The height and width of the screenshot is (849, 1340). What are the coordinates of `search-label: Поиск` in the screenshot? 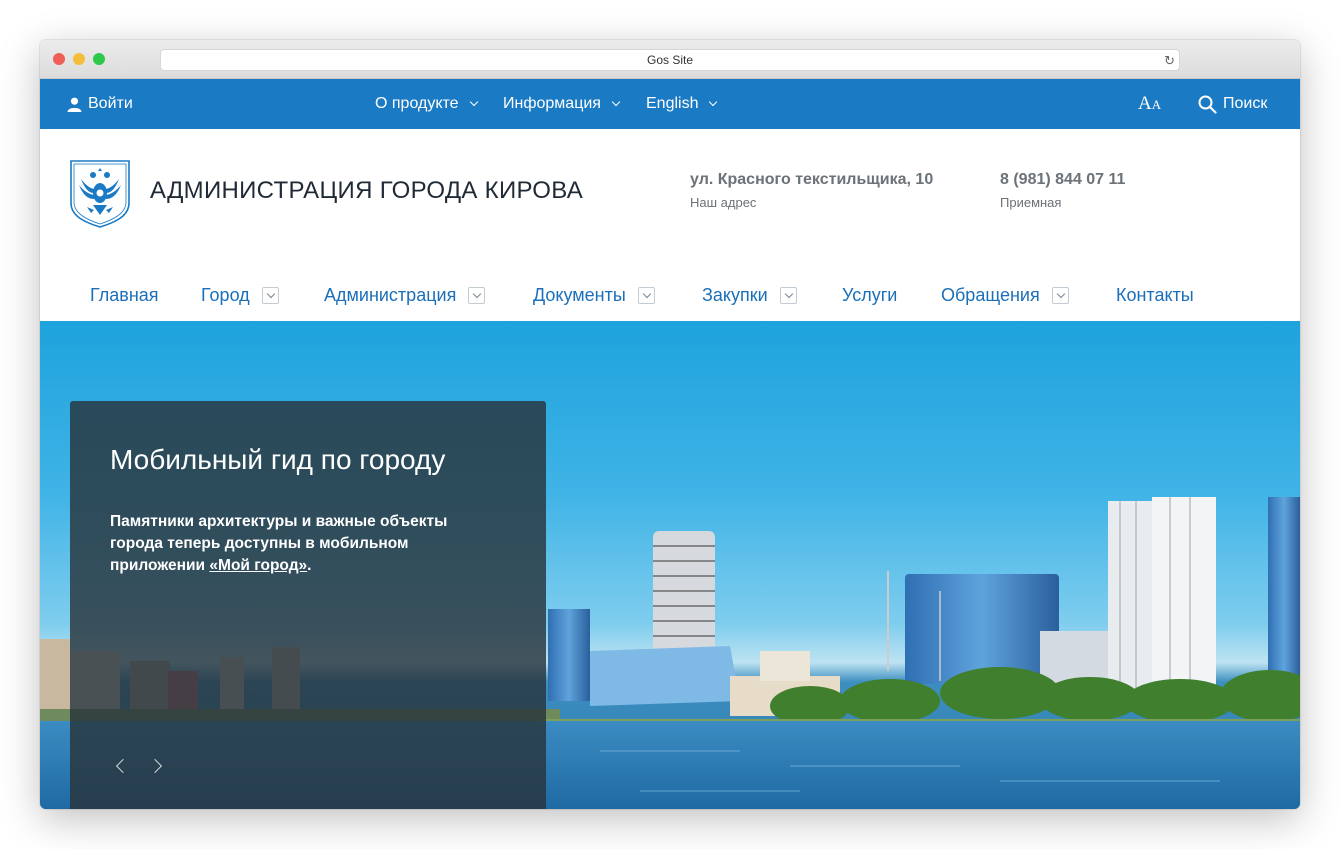 It's located at (1245, 103).